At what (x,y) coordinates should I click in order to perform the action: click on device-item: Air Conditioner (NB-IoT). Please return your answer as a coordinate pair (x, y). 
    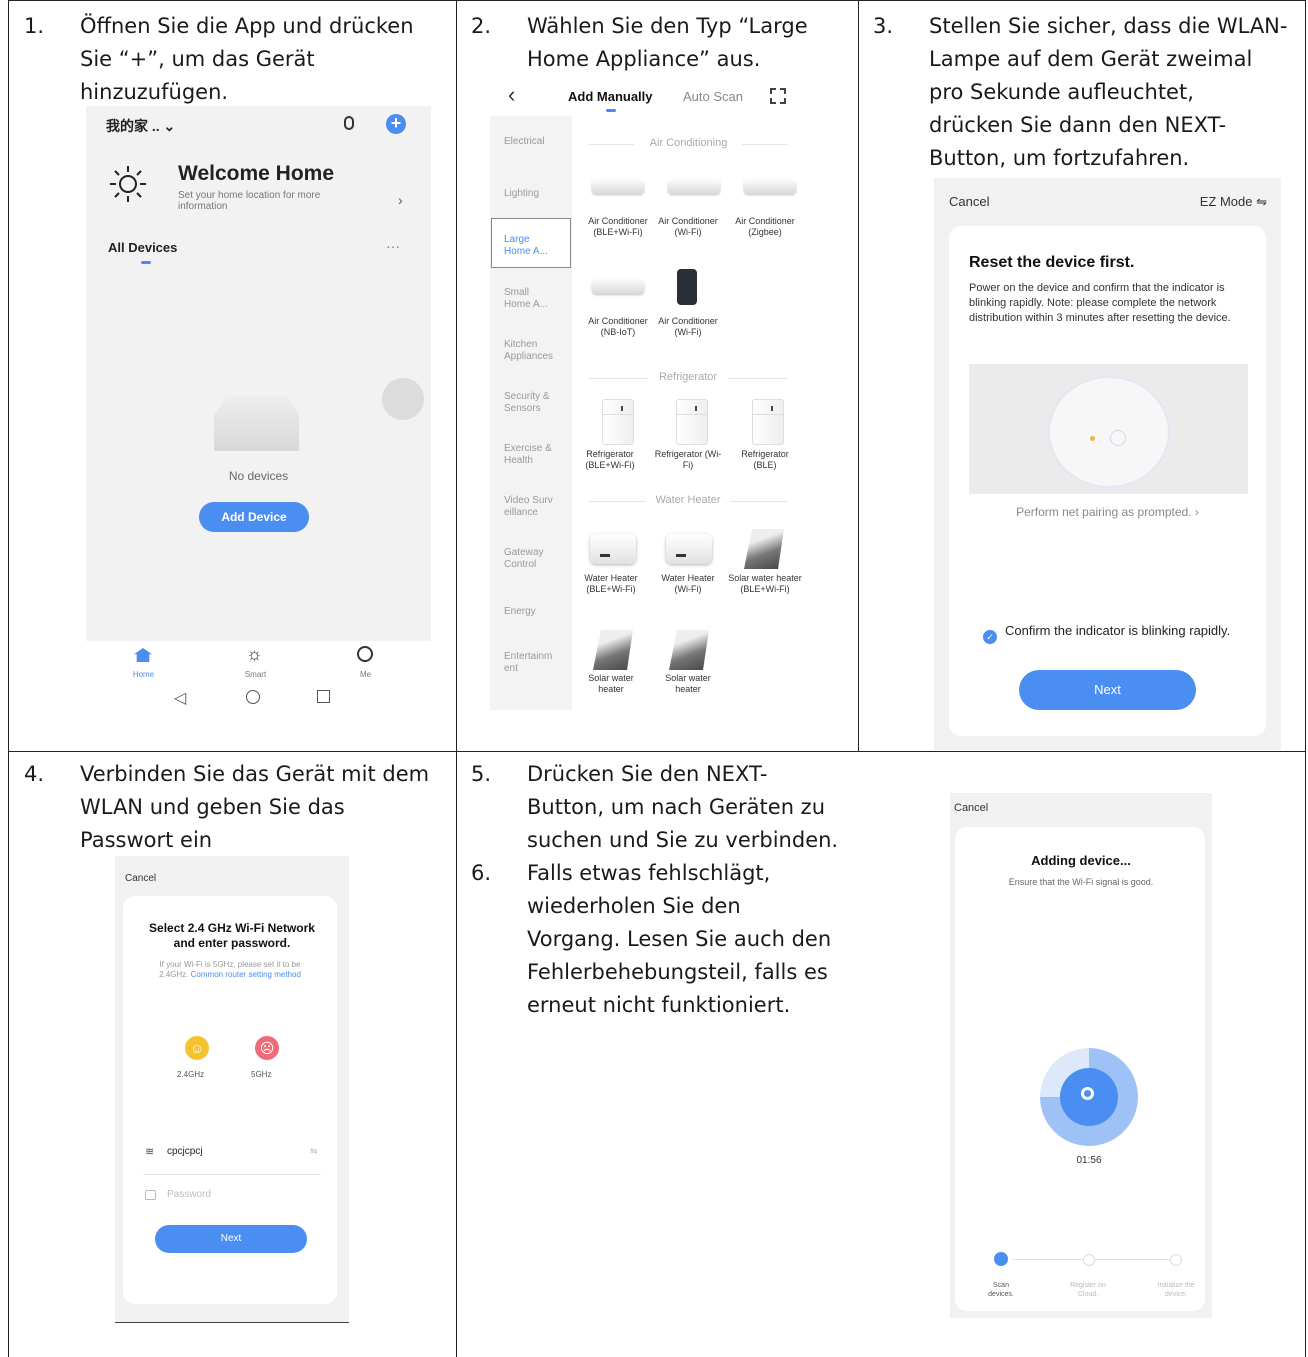
    Looking at the image, I should click on (618, 327).